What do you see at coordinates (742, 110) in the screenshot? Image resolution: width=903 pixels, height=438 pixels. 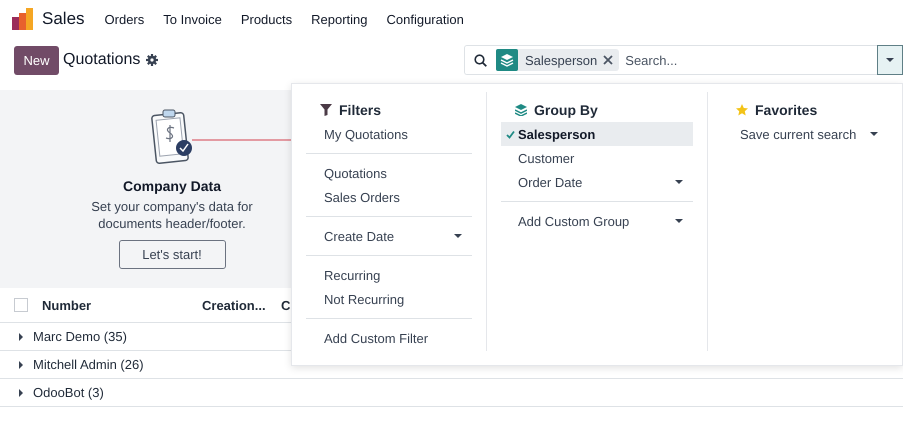 I see `star-icon` at bounding box center [742, 110].